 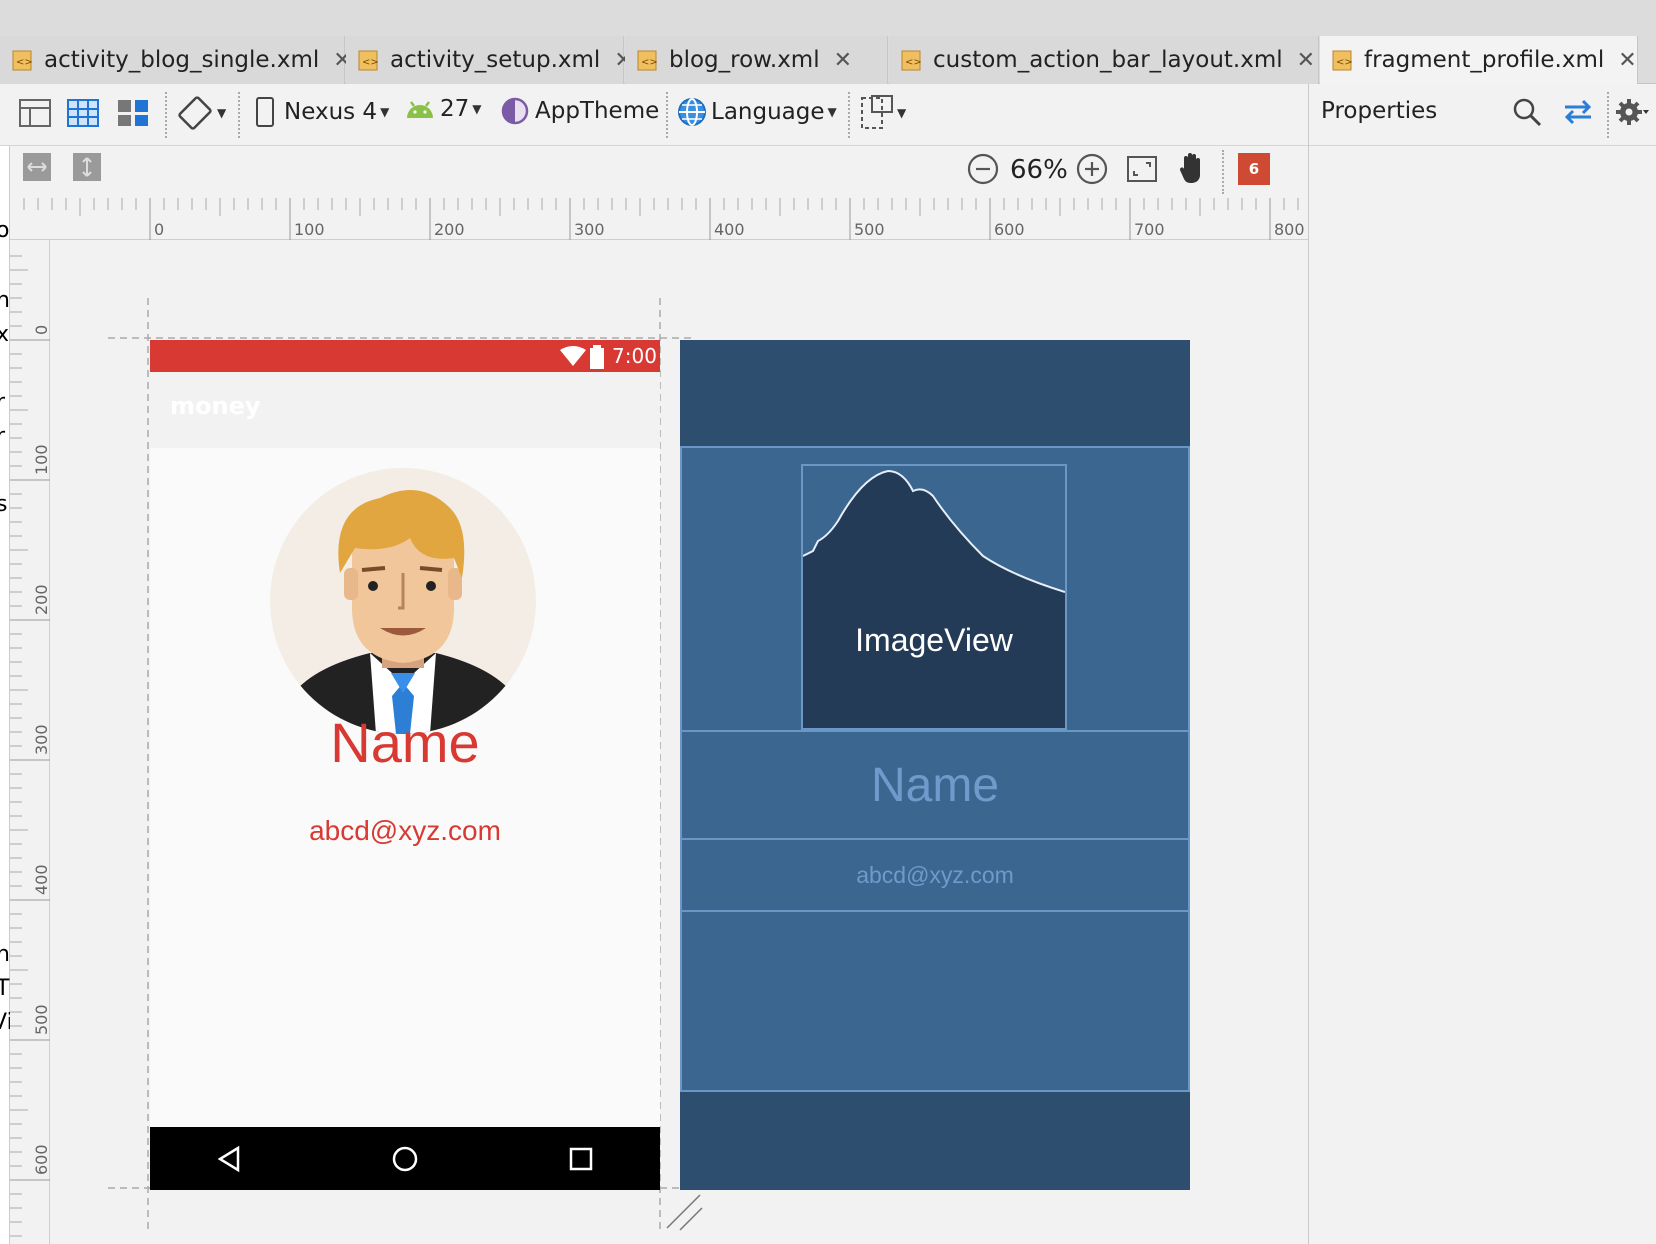 I want to click on layout-editor-toolbar: ▼ Nexus 4 ▼ 27 ▼ AppTheme Language ▼ ▼, so click(x=654, y=115).